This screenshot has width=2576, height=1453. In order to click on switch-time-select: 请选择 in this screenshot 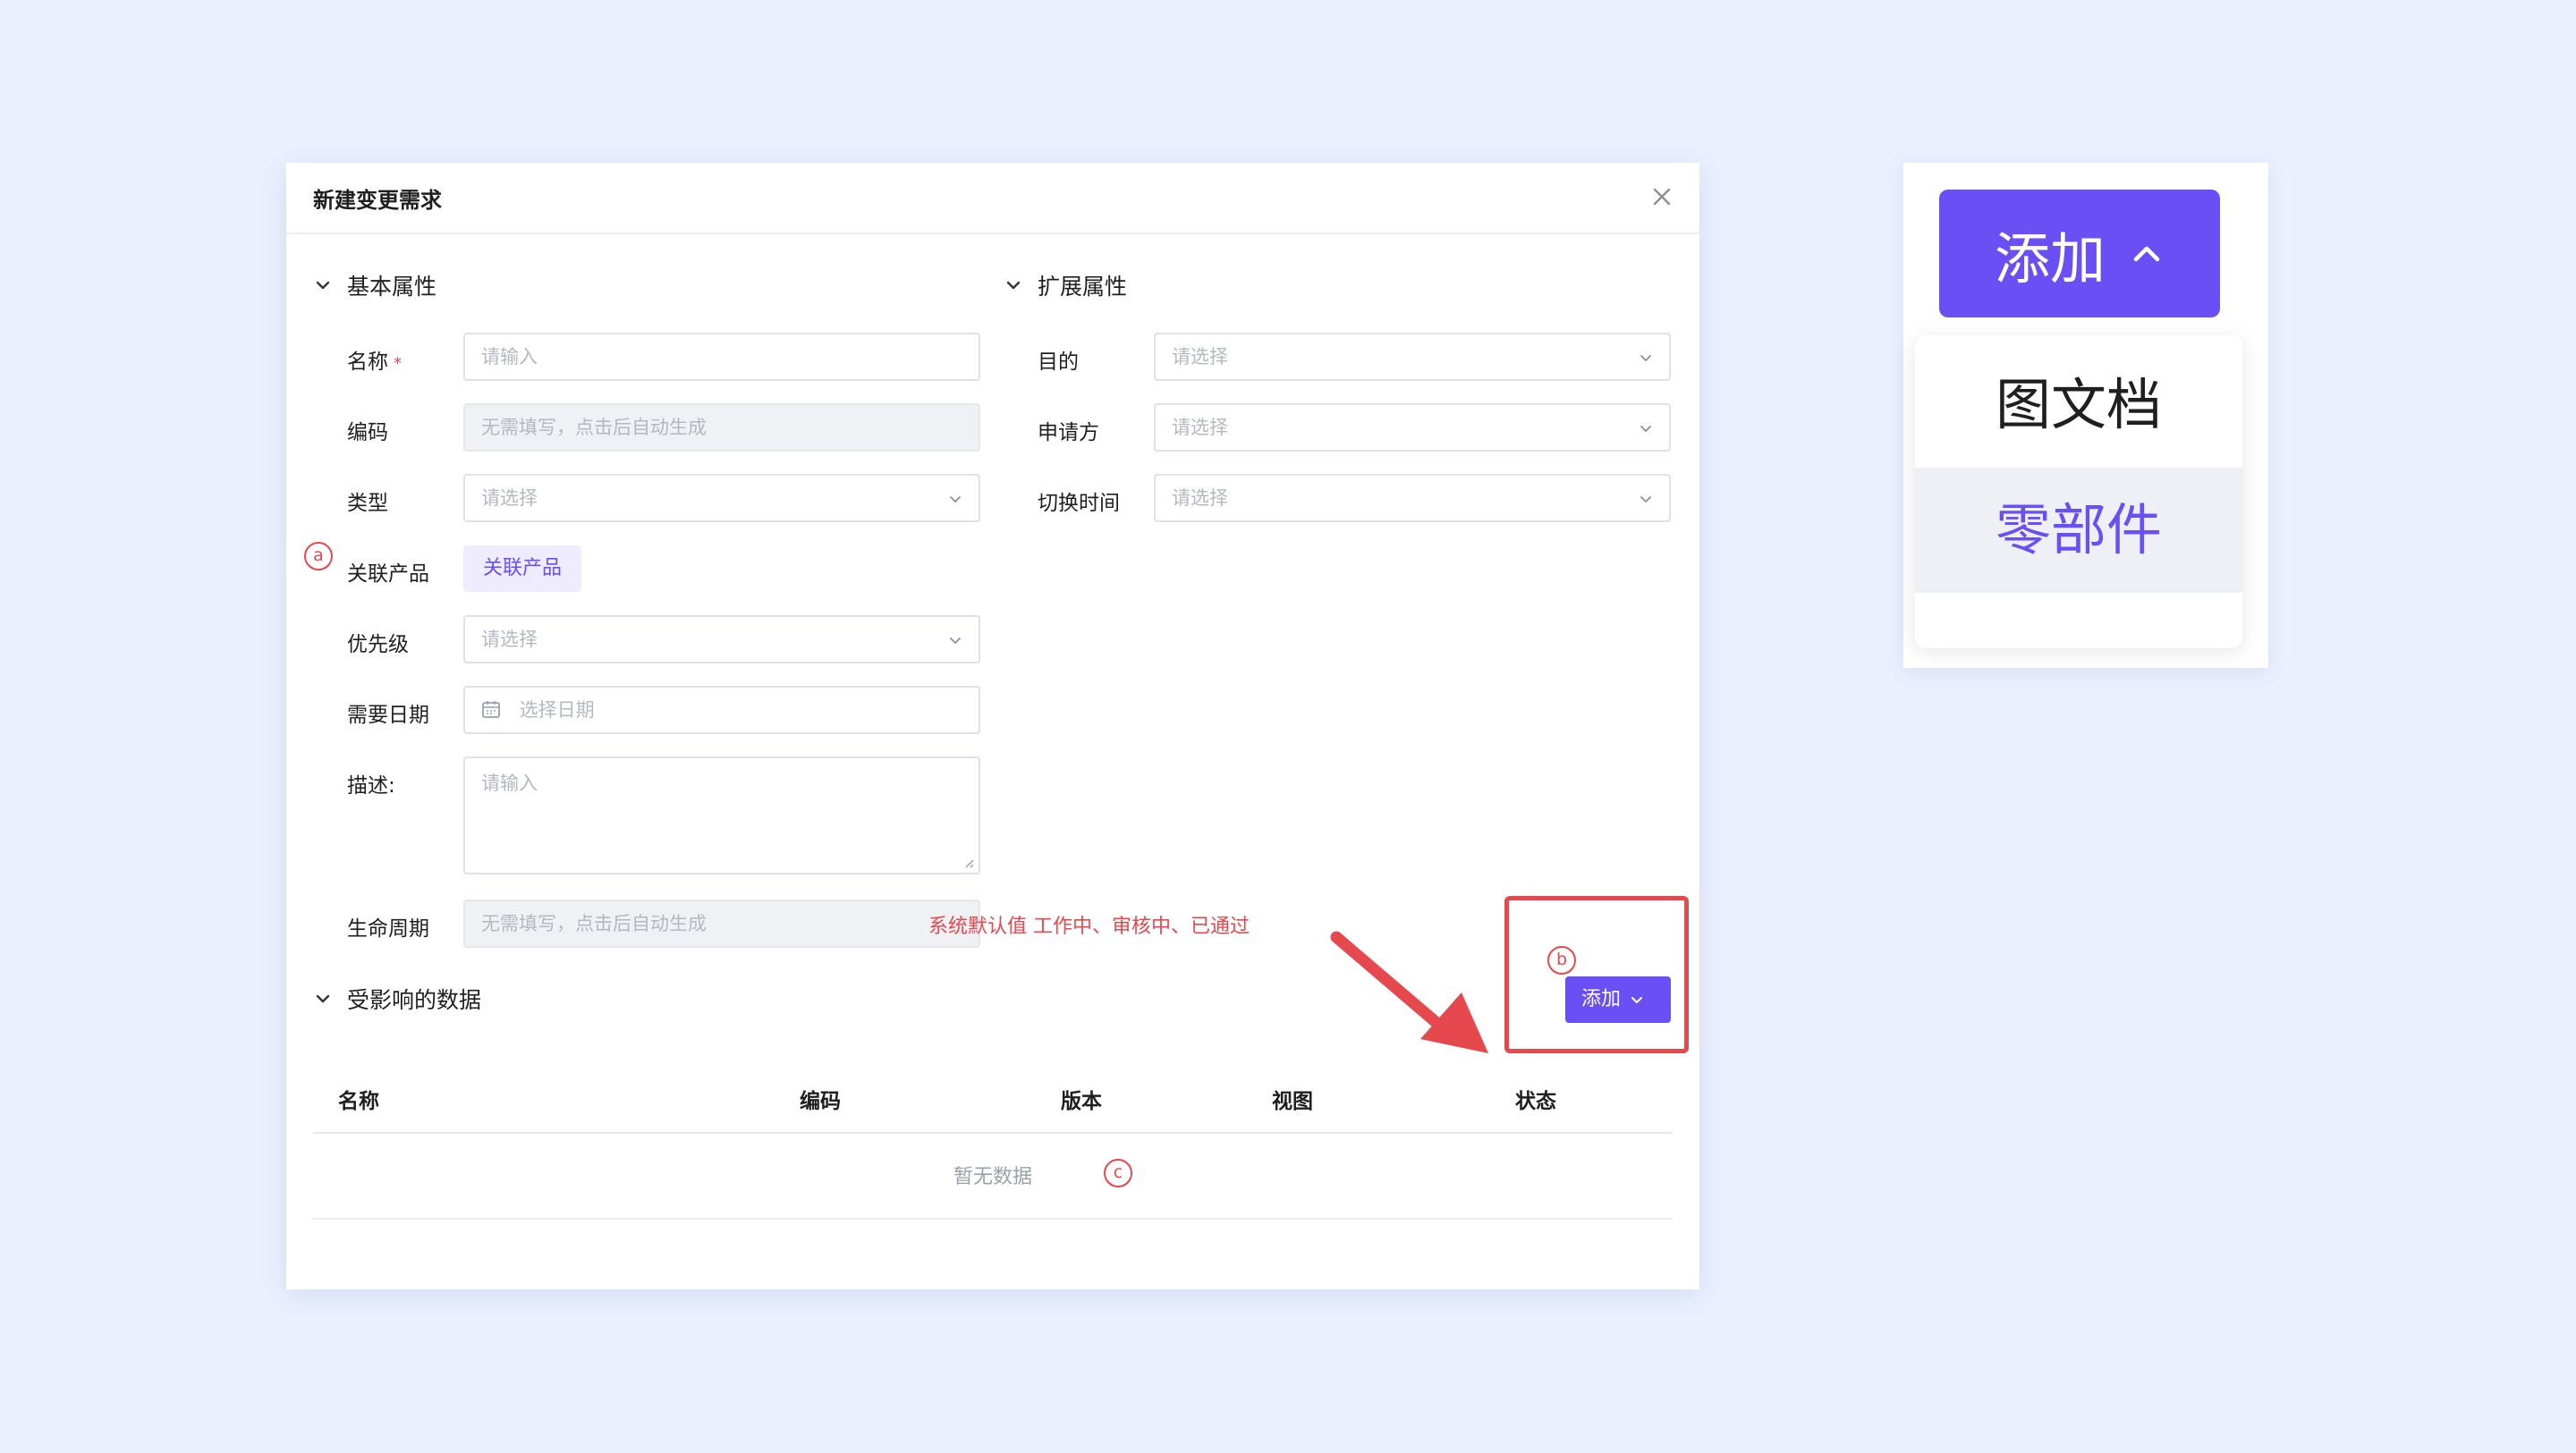, I will do `click(1412, 498)`.